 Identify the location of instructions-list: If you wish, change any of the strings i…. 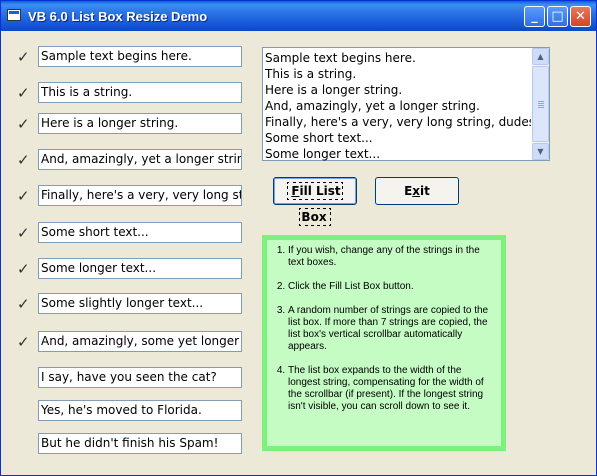
(384, 326).